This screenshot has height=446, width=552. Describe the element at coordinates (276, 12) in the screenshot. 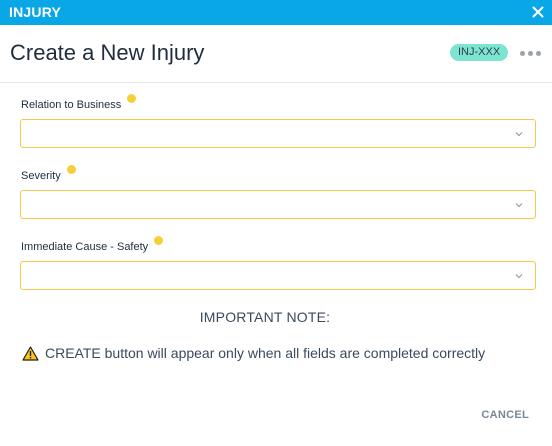

I see `dialog-titlebar: INJURY` at that location.